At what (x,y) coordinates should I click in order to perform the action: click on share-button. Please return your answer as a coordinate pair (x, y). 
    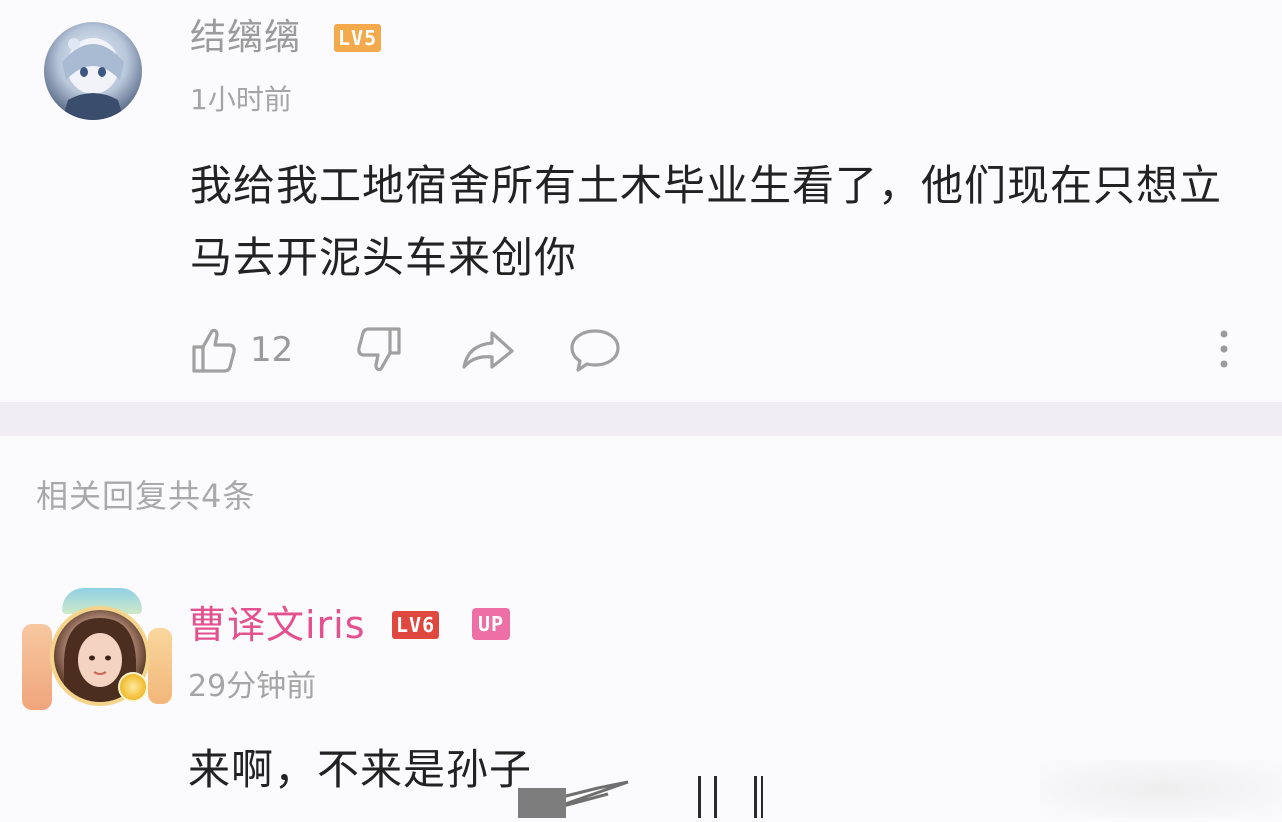
    Looking at the image, I should click on (488, 350).